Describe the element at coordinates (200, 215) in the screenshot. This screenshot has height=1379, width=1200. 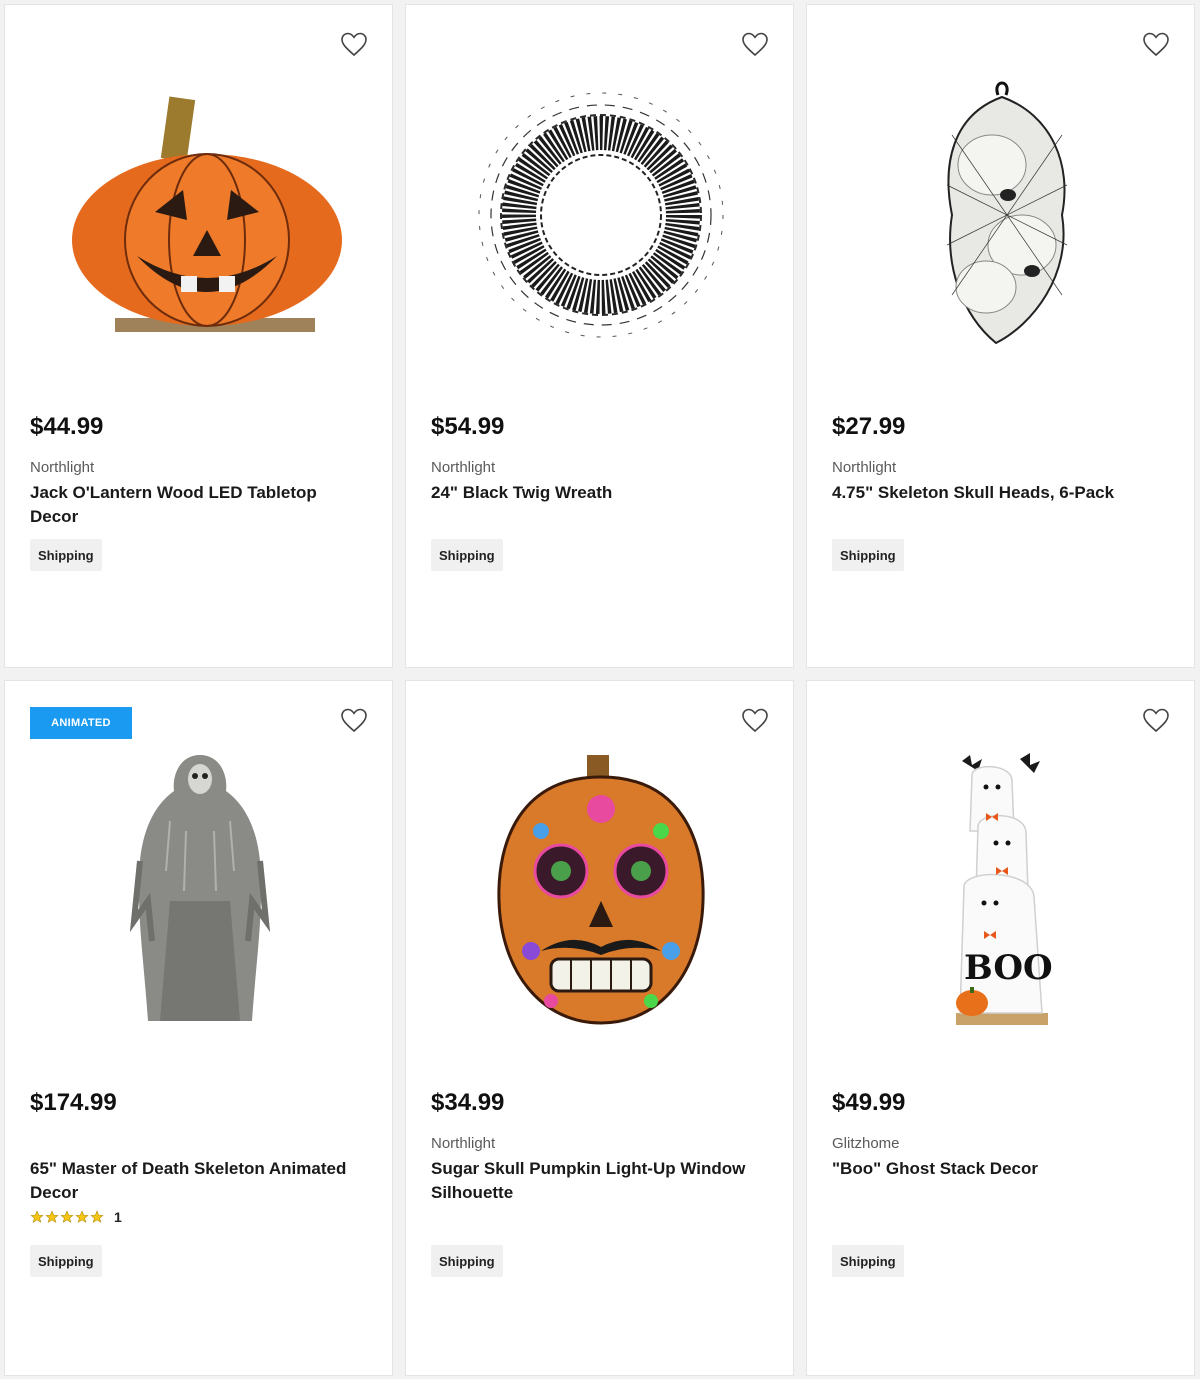
I see `jack-o-lantern-image` at that location.